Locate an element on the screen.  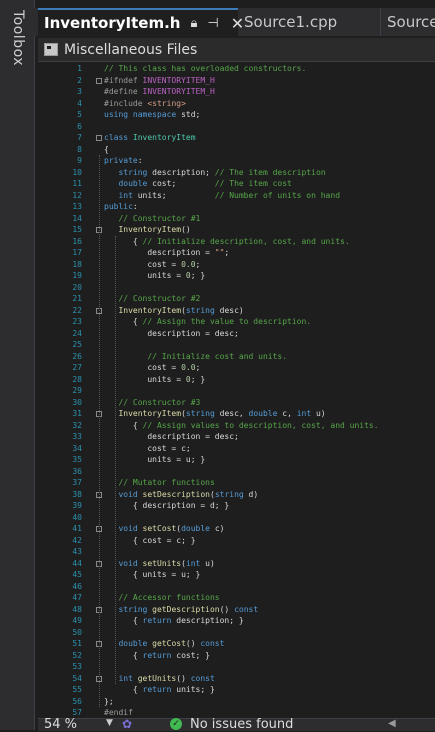
code-line: // Constructor #1 is located at coordinates (152, 219).